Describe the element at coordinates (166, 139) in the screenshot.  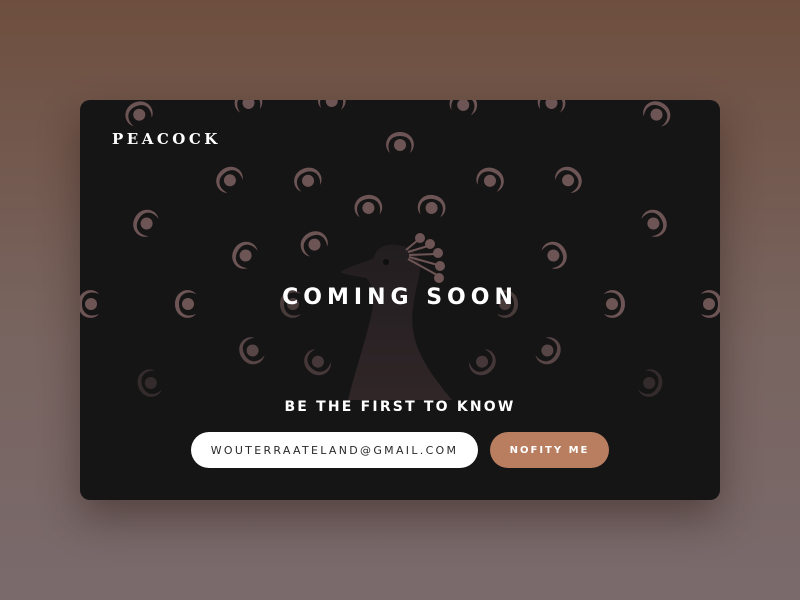
I see `brand-logo: PEACOCK` at that location.